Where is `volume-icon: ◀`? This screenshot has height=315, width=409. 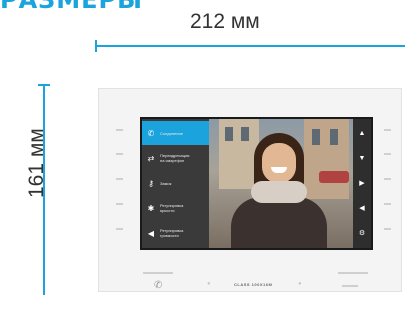
volume-icon: ◀ is located at coordinates (151, 233).